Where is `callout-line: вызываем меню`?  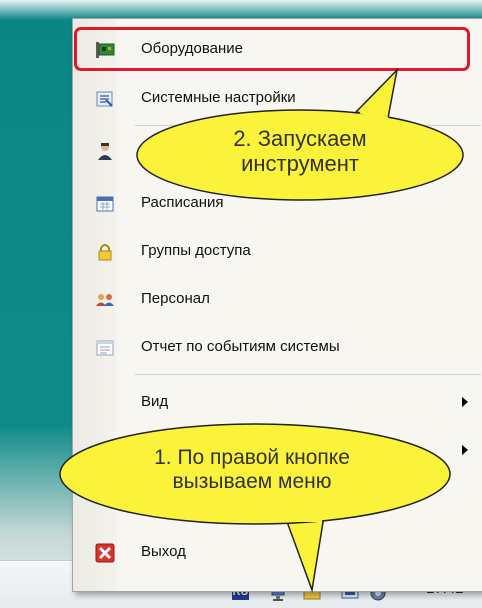 callout-line: вызываем меню is located at coordinates (252, 482).